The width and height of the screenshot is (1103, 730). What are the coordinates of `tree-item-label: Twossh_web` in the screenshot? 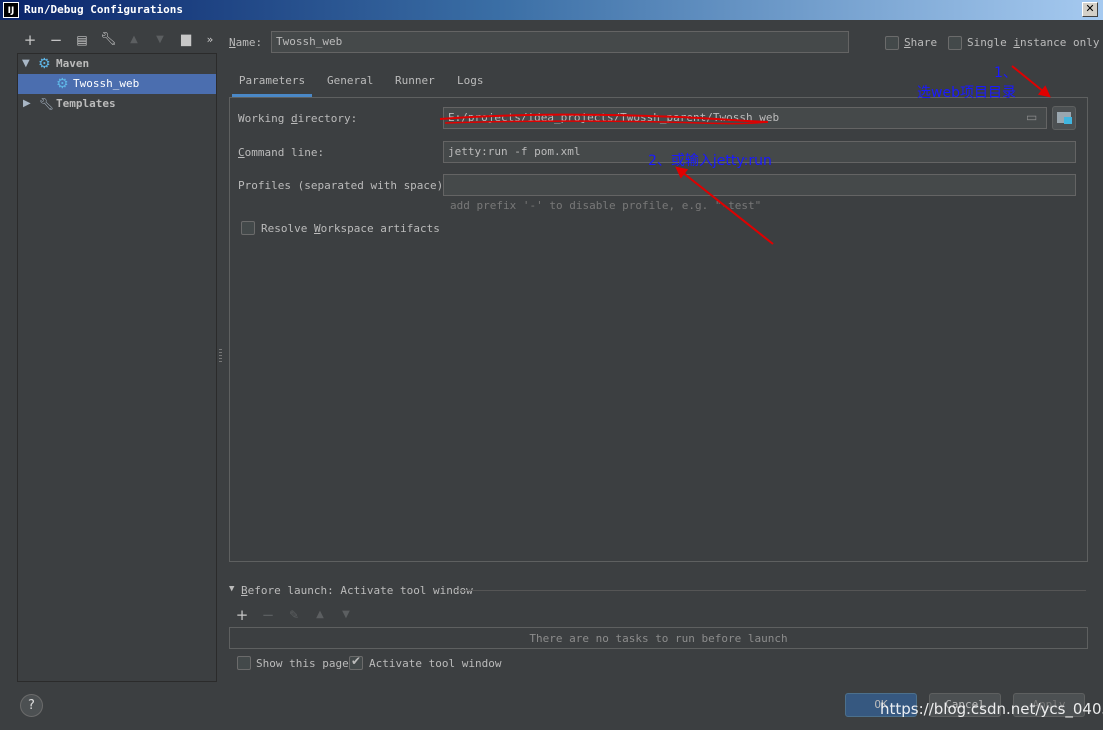 It's located at (106, 83).